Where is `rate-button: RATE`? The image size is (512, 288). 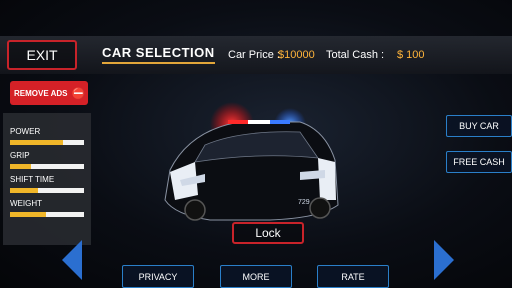 rate-button: RATE is located at coordinates (353, 276).